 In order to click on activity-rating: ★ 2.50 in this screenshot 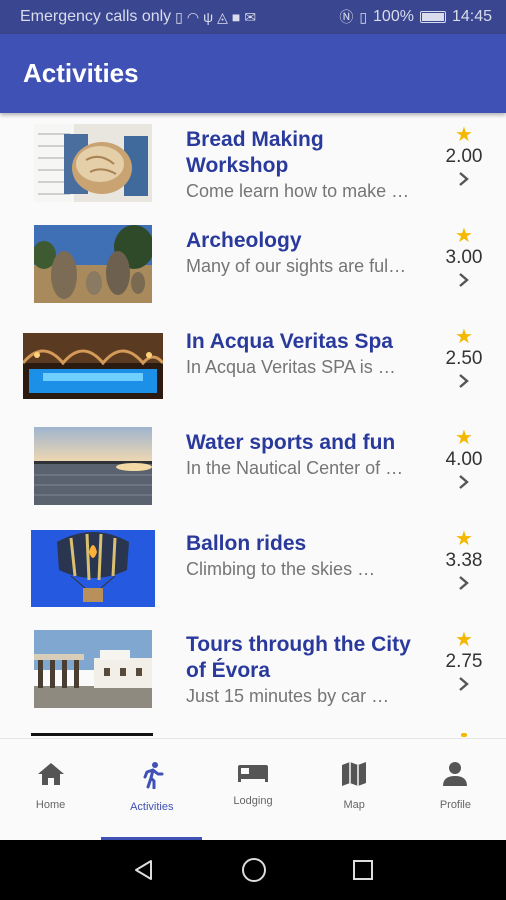, I will do `click(464, 358)`.